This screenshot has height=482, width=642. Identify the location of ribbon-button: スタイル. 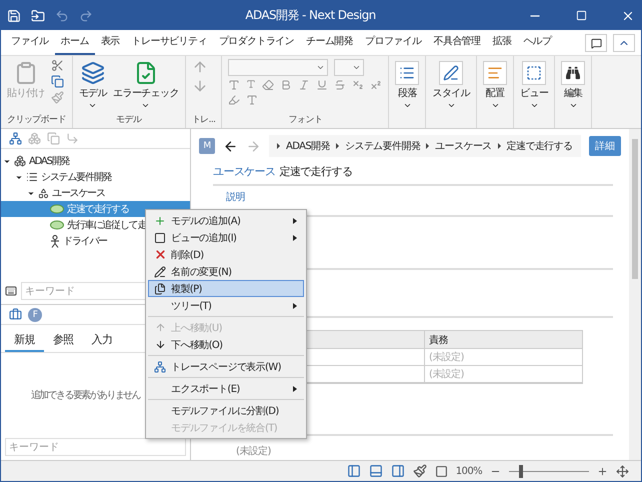
(451, 85).